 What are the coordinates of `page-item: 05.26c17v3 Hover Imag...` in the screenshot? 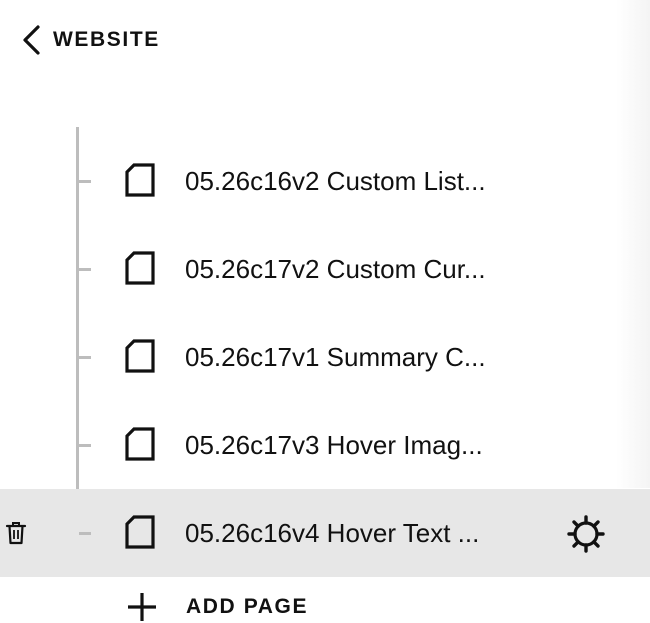 It's located at (325, 445).